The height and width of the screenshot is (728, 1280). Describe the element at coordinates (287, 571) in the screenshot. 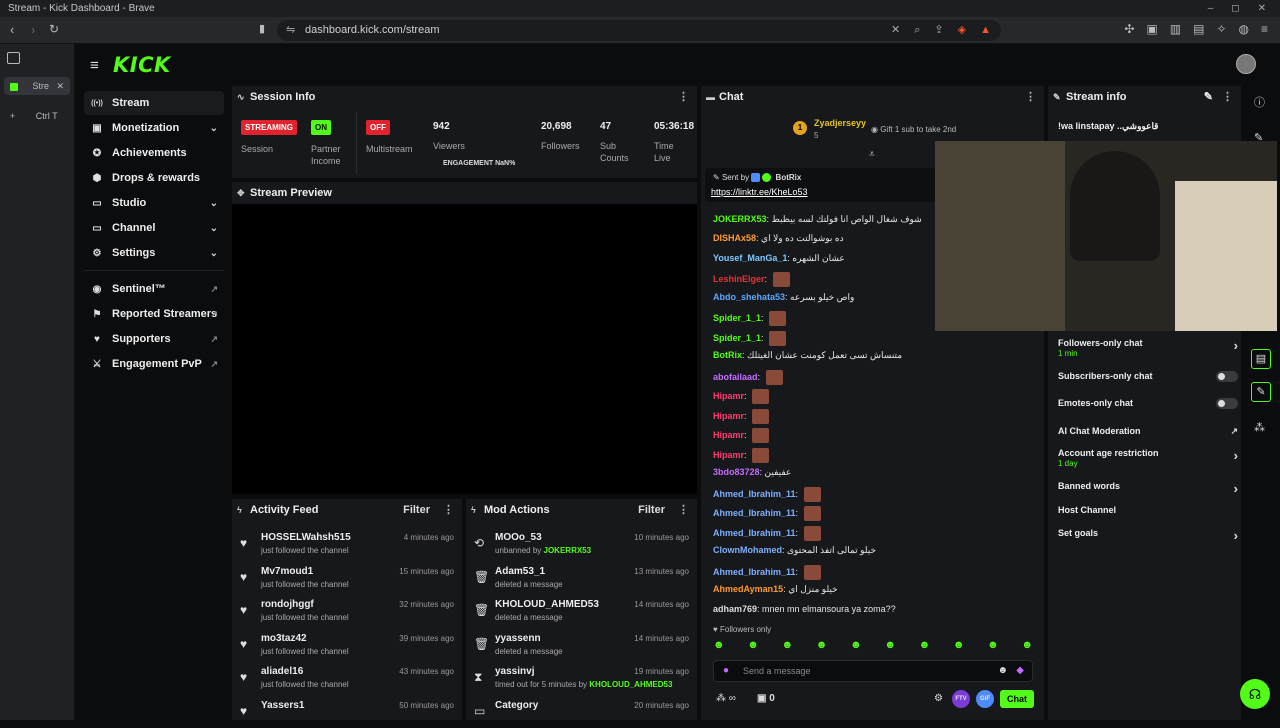

I see `follower-name: Mv7moud1` at that location.